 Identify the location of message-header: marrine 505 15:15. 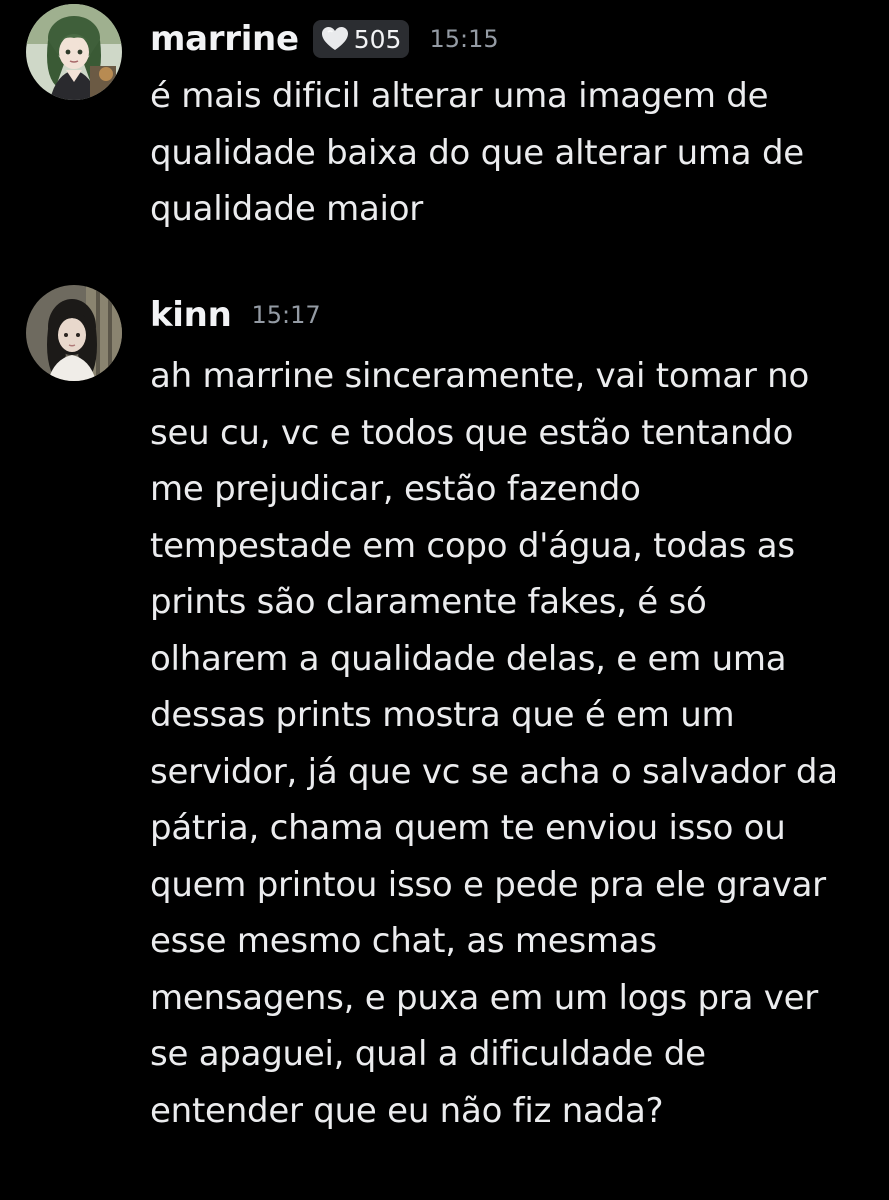
(324, 39).